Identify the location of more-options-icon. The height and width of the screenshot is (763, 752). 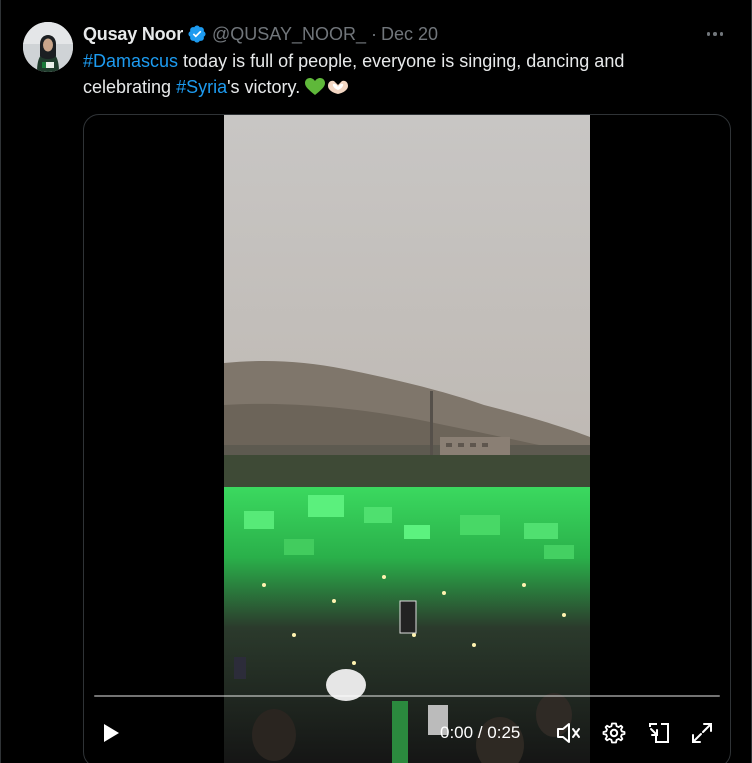
(715, 34).